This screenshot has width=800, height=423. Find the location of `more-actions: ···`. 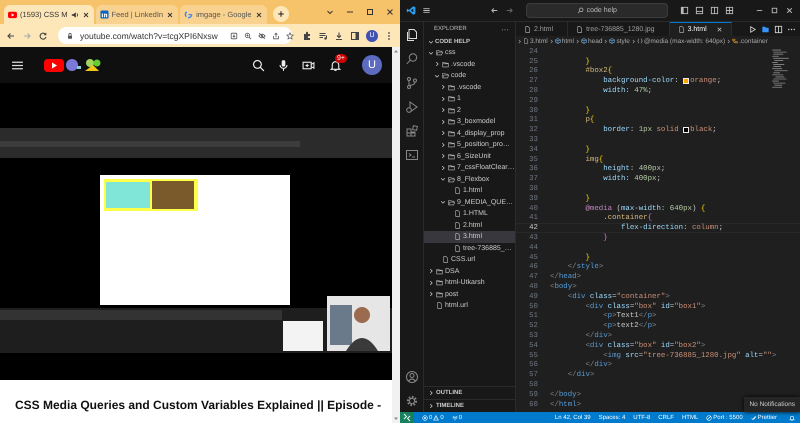

more-actions: ··· is located at coordinates (505, 29).